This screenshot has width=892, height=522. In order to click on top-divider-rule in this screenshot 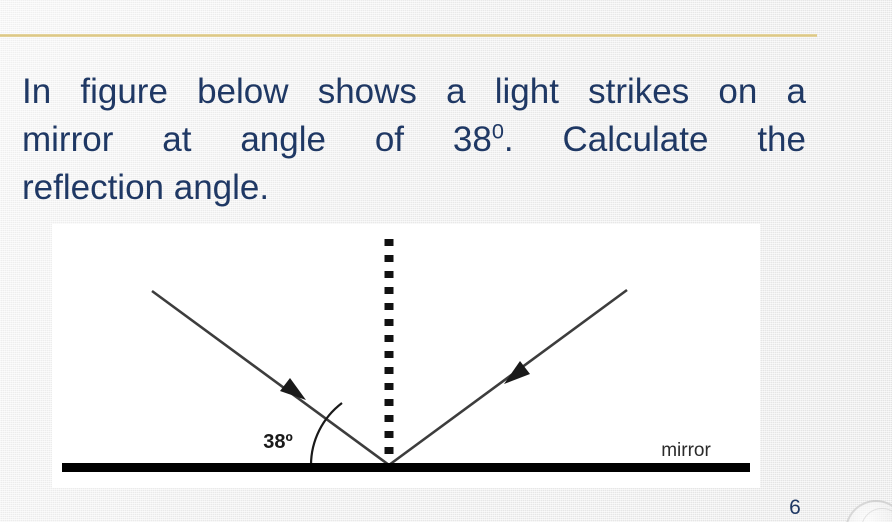, I will do `click(408, 35)`.